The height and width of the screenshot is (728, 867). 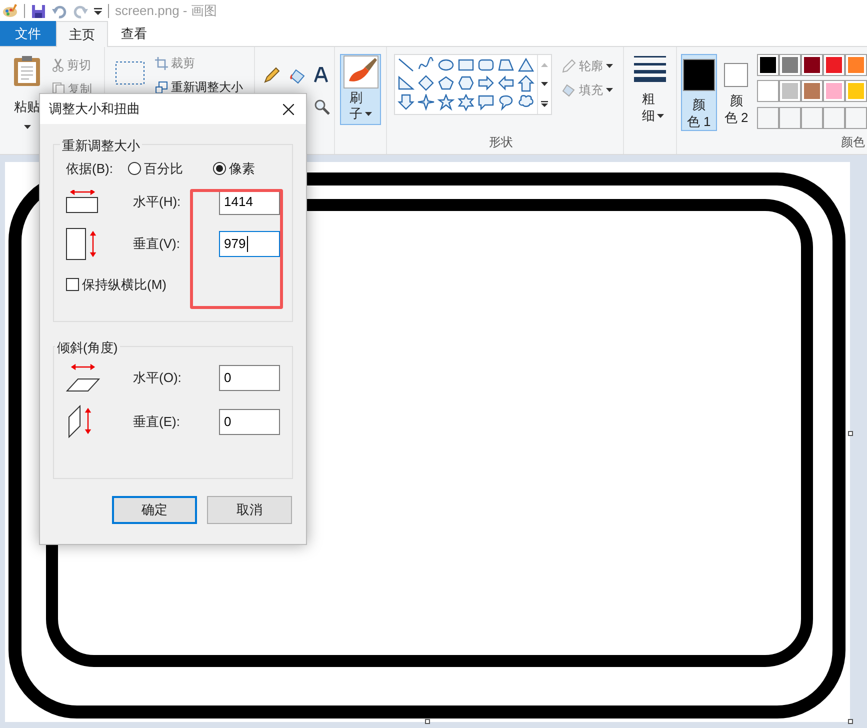 I want to click on field-label: 垂直(E):, so click(x=157, y=422).